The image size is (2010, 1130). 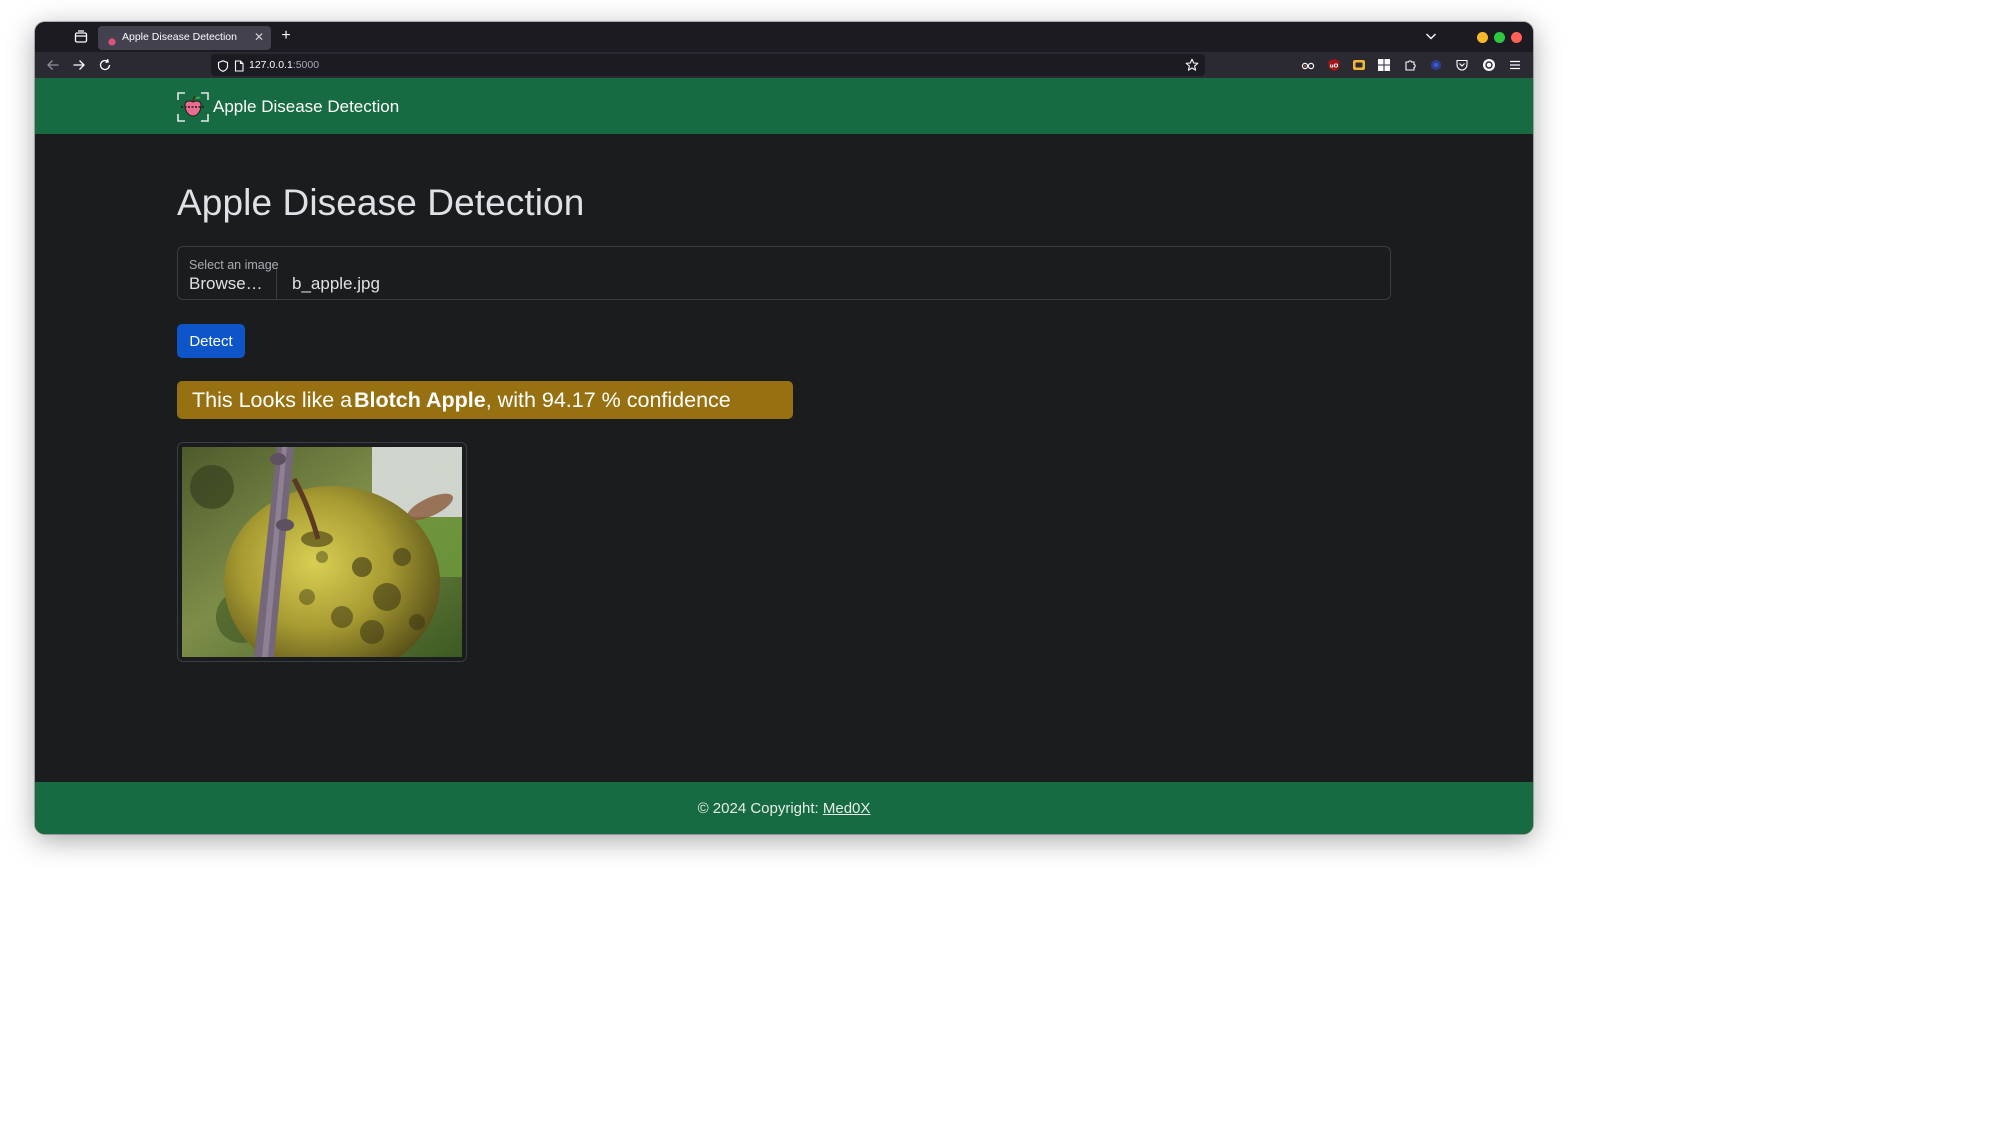 What do you see at coordinates (784, 37) in the screenshot?
I see `tab-bar: Apple Disease Detection ✕ +` at bounding box center [784, 37].